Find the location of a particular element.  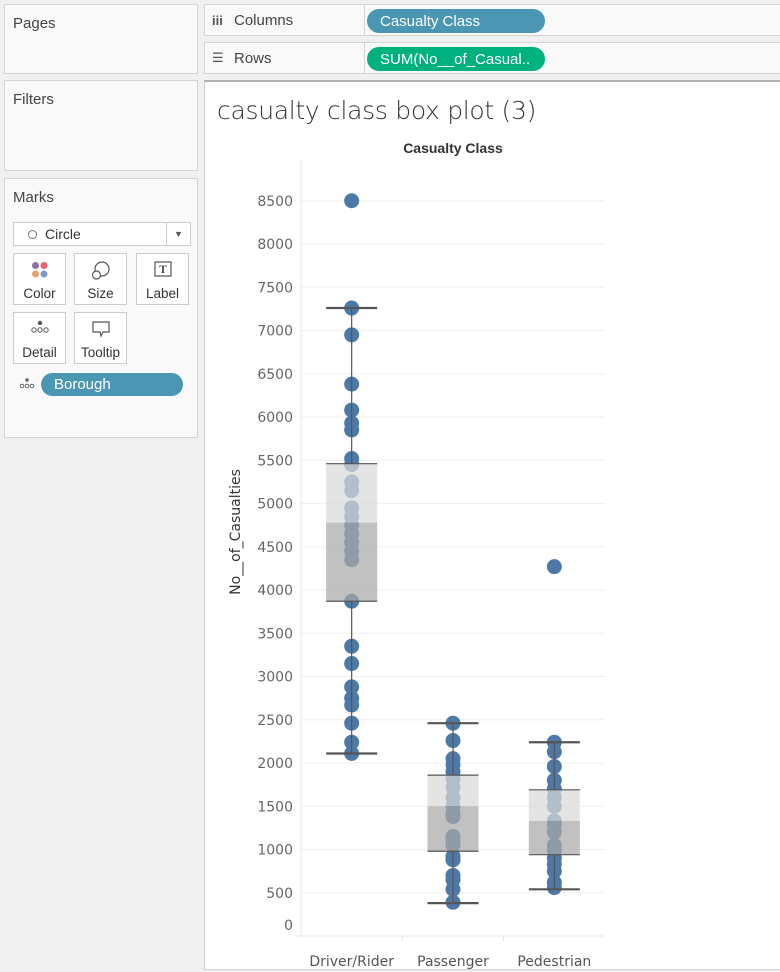

y-tick-label: 7000 is located at coordinates (275, 332).